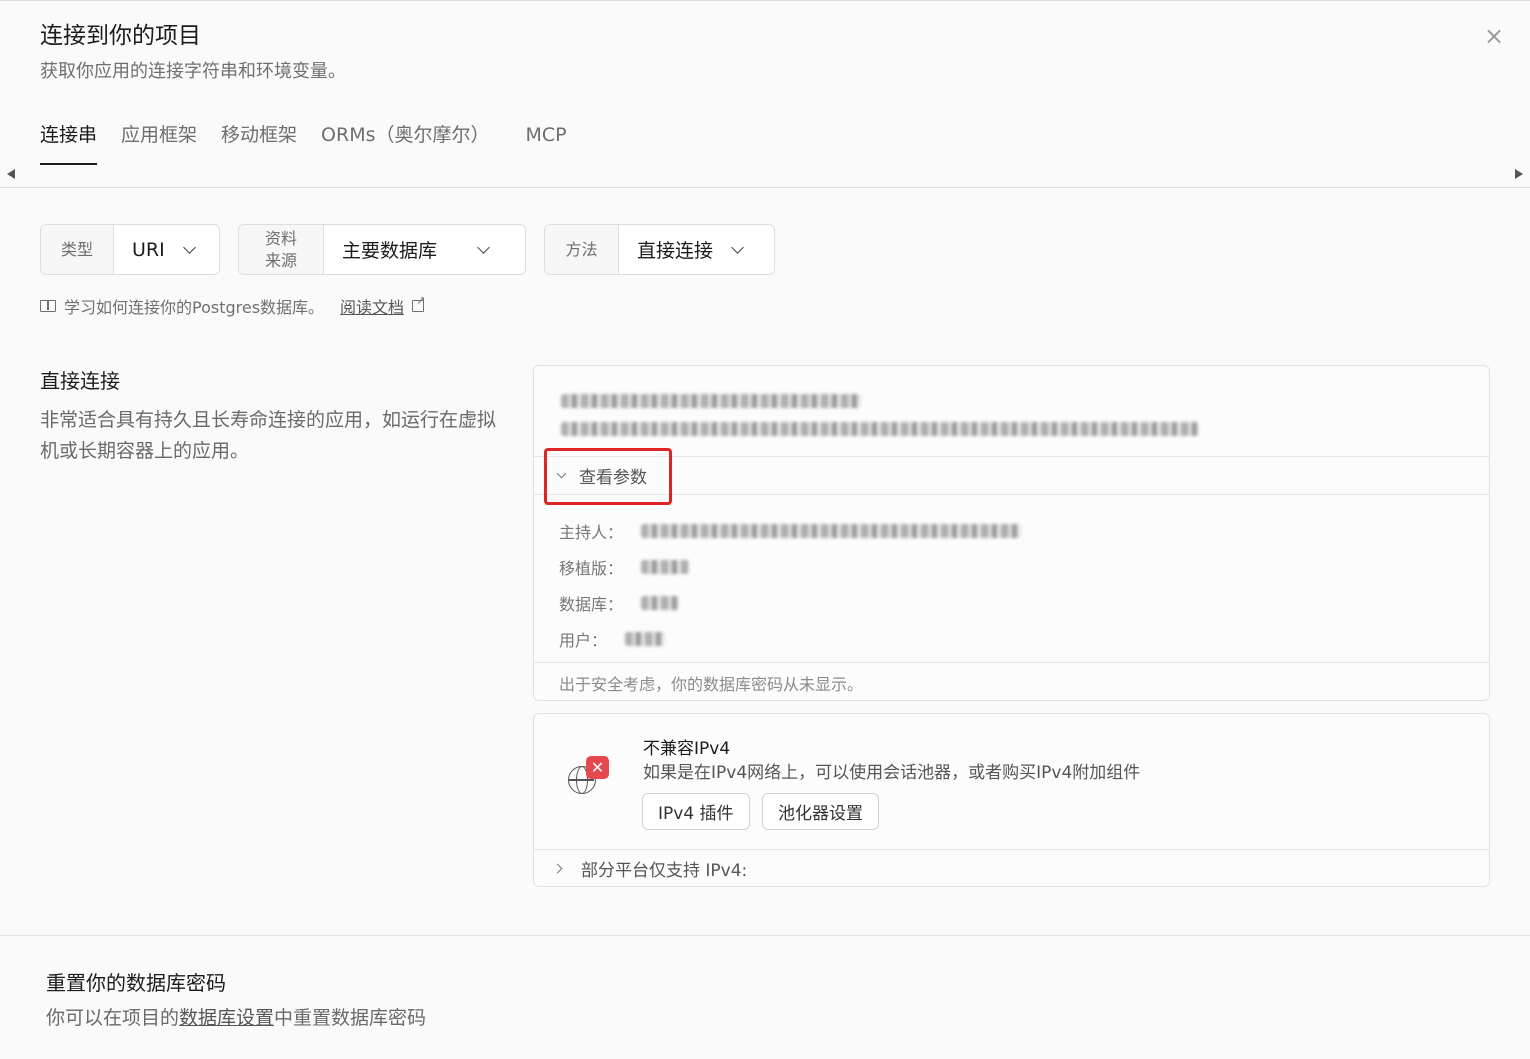 The height and width of the screenshot is (1059, 1530). I want to click on ipv4-addon-button: IPv4 插件, so click(696, 811).